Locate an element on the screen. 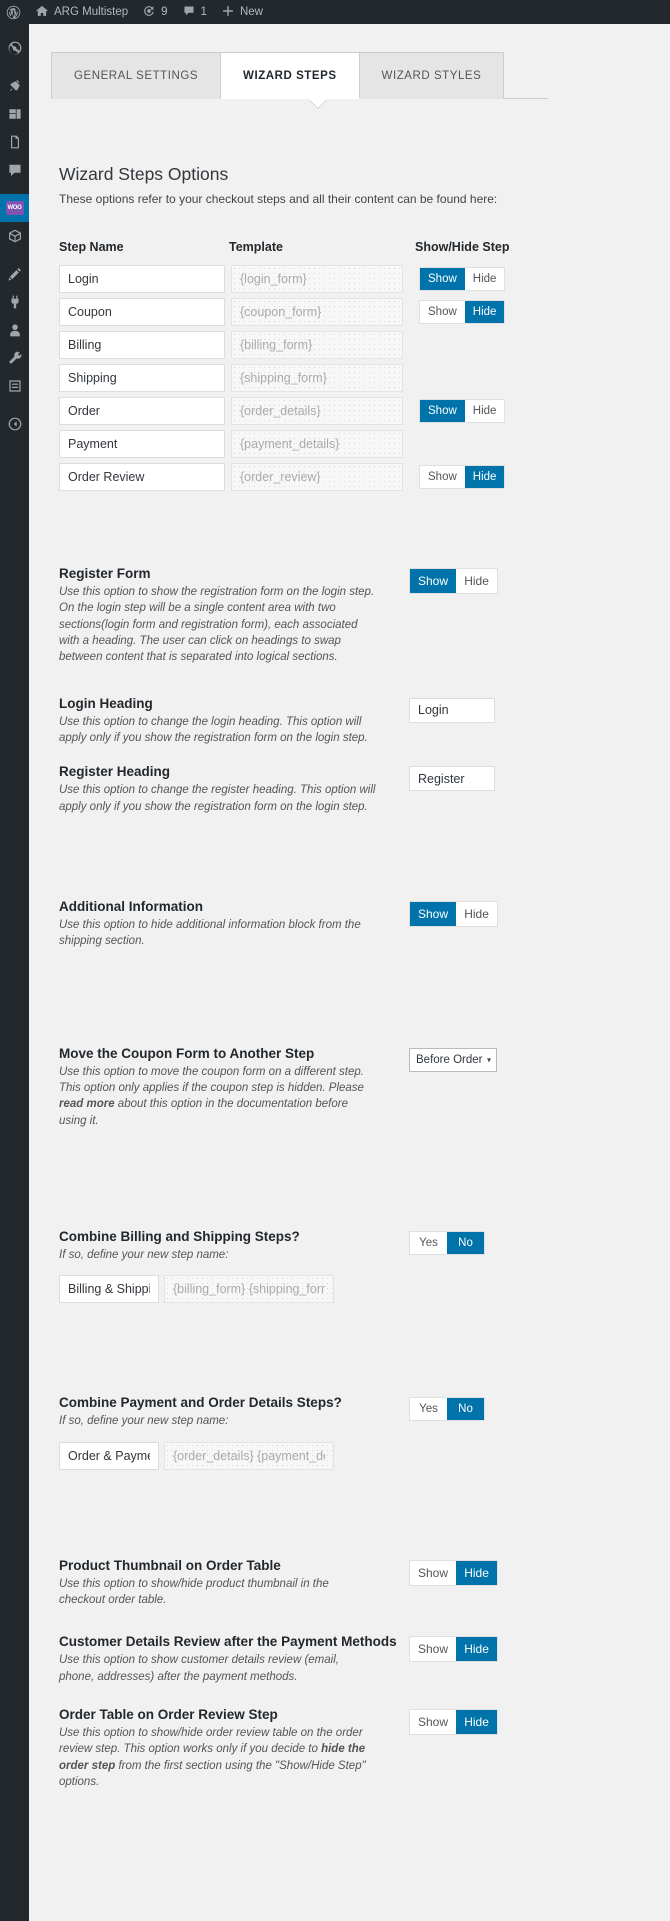 The image size is (670, 1921). combine-billing-shipping-template-input is located at coordinates (249, 1289).